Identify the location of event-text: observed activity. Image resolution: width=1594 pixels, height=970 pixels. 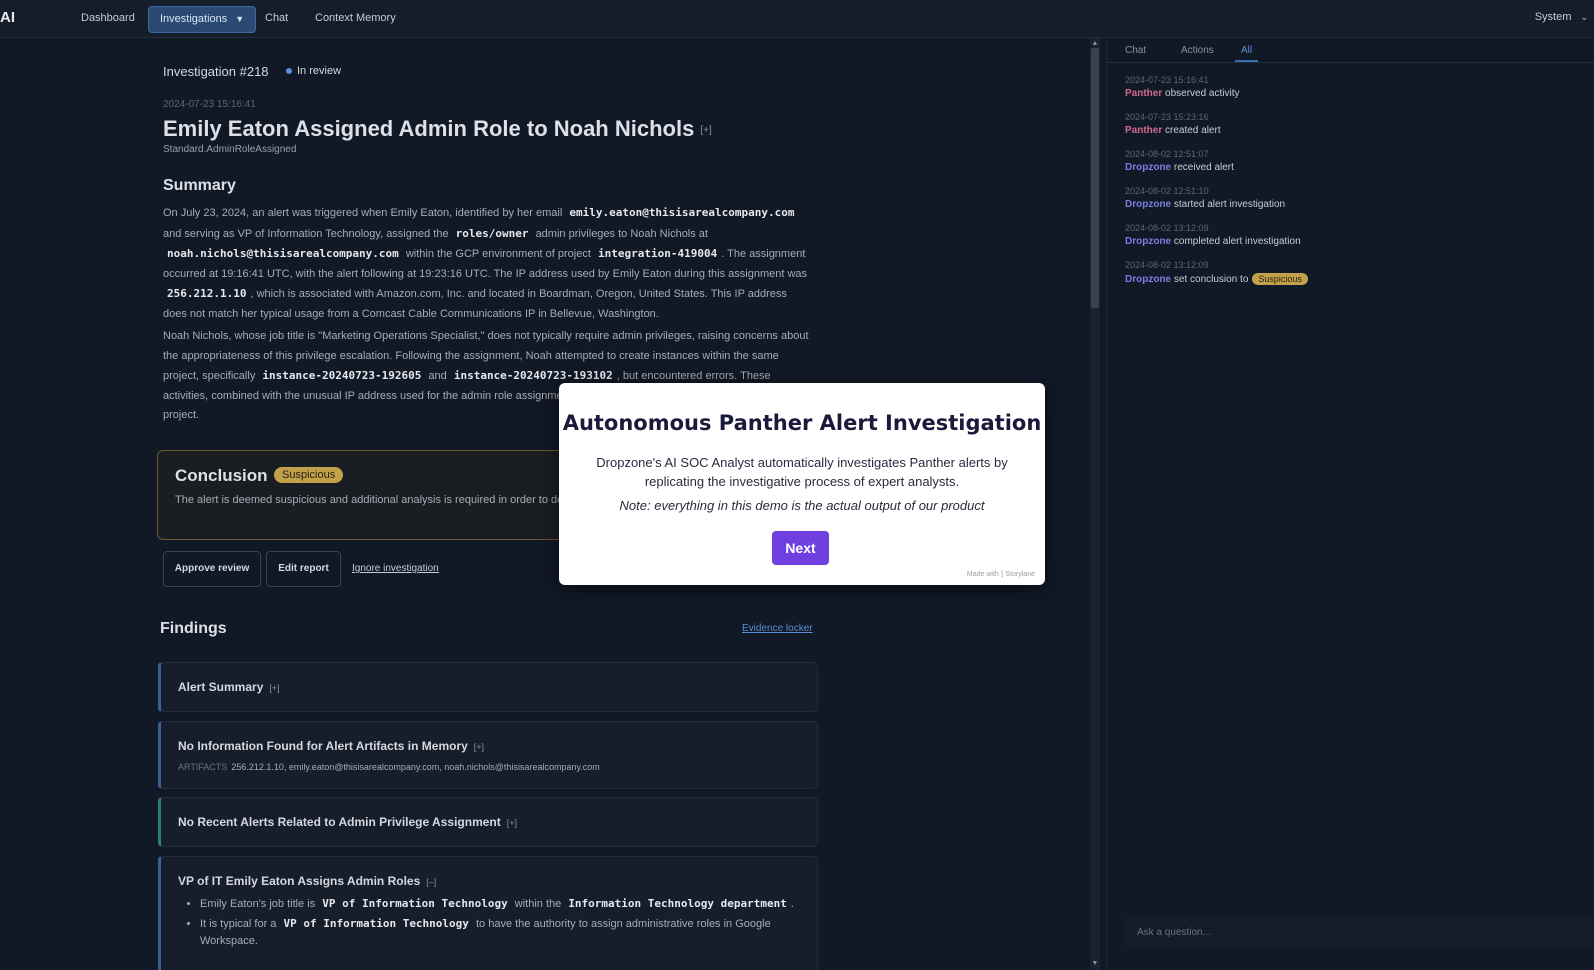
(1202, 93).